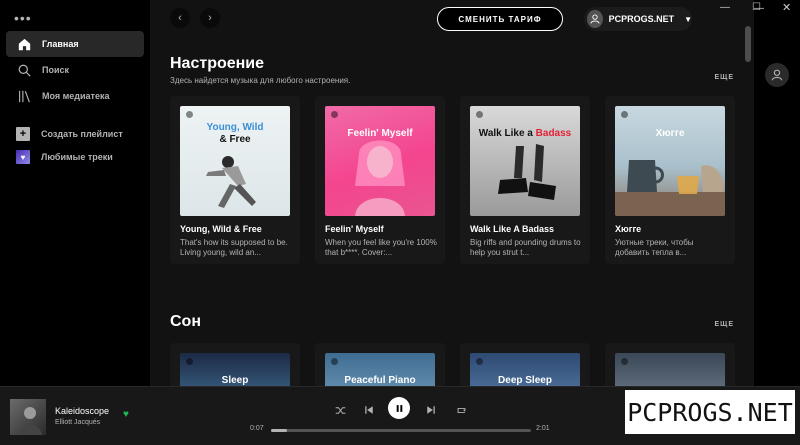  Describe the element at coordinates (641, 19) in the screenshot. I see `user-name: PCPROGS.NET` at that location.